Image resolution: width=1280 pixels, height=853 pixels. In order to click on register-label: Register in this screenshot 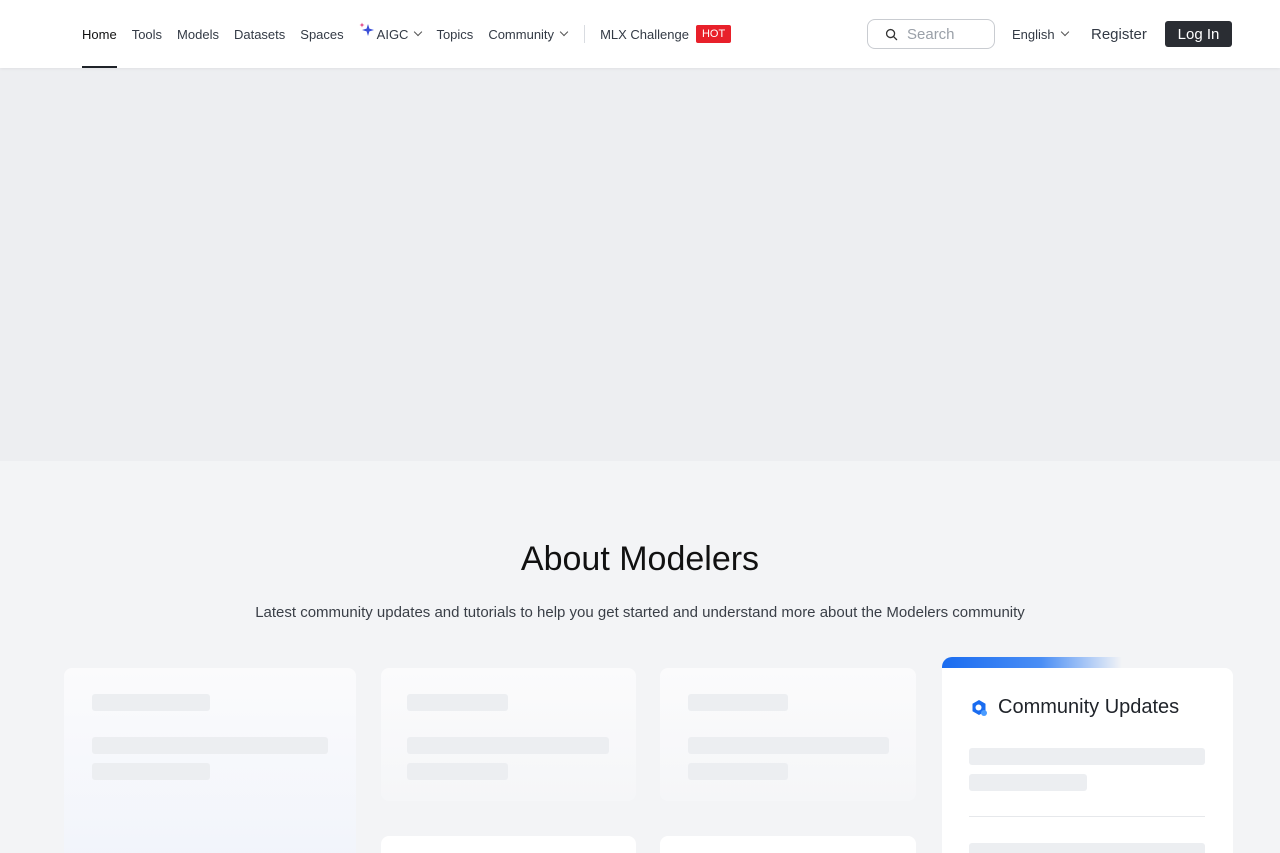, I will do `click(1119, 34)`.